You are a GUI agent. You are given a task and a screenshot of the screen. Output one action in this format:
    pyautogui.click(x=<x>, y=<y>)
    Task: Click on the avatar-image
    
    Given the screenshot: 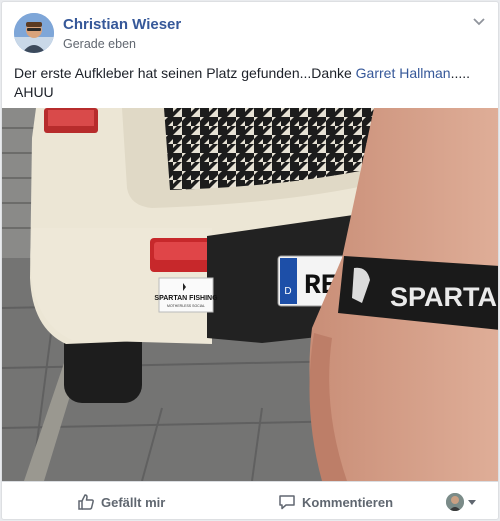 What is the action you would take?
    pyautogui.click(x=34, y=33)
    